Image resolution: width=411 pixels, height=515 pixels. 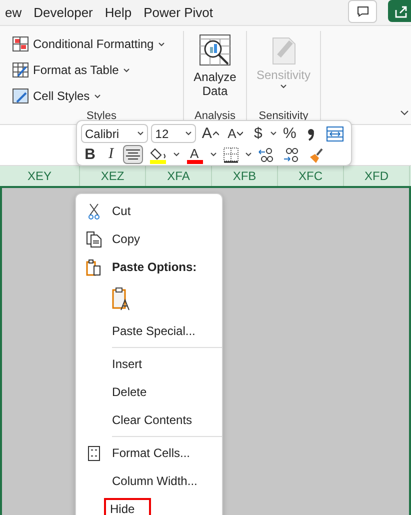 What do you see at coordinates (114, 133) in the screenshot?
I see `font-name-dropdown: Calibri` at bounding box center [114, 133].